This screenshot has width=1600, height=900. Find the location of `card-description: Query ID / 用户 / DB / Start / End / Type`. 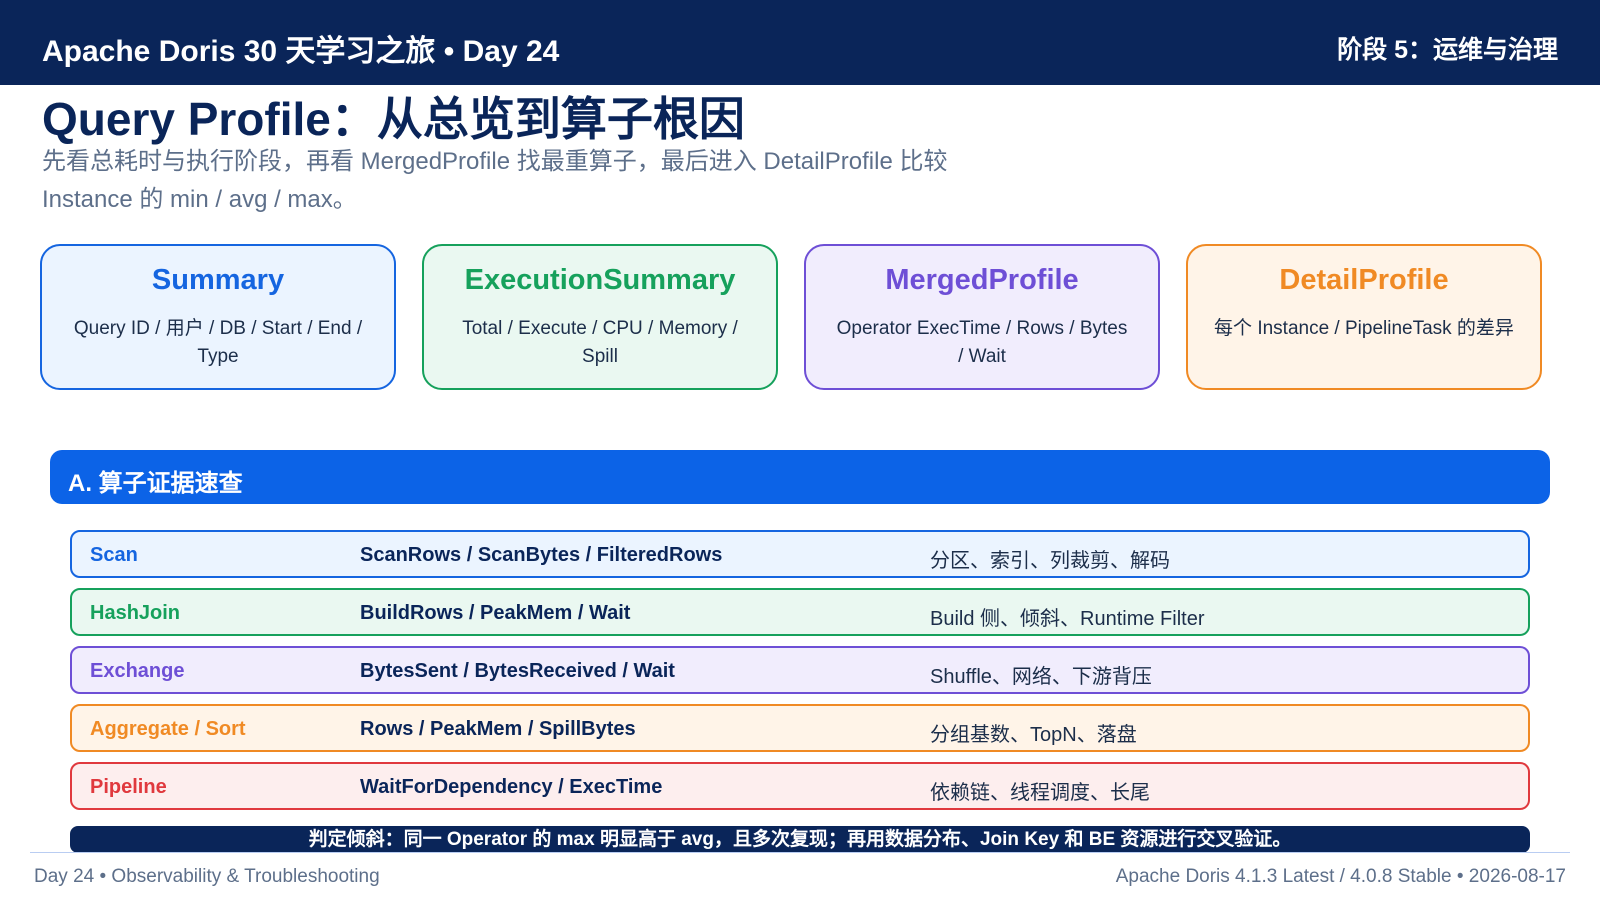

card-description: Query ID / 用户 / DB / Start / End / Type is located at coordinates (218, 342).